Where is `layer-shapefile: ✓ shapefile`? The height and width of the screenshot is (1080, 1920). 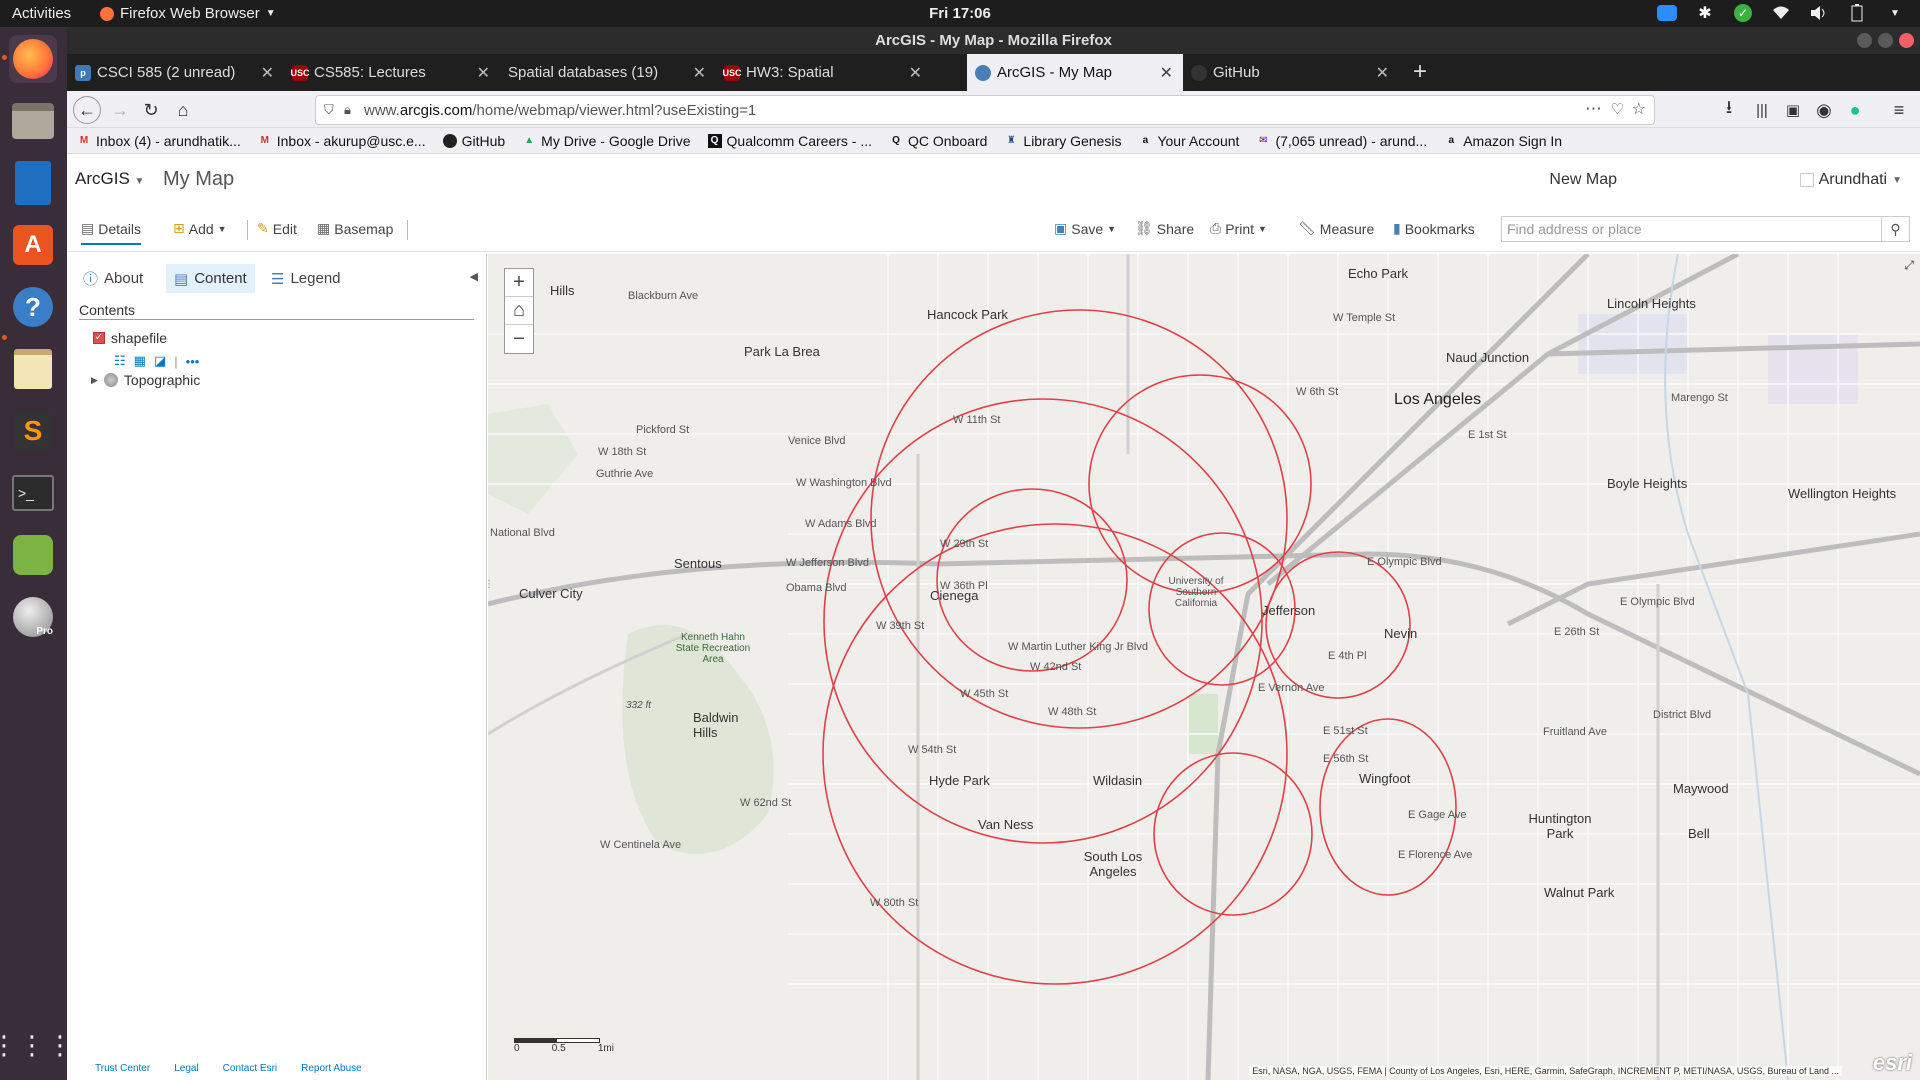
layer-shapefile: ✓ shapefile is located at coordinates (130, 338).